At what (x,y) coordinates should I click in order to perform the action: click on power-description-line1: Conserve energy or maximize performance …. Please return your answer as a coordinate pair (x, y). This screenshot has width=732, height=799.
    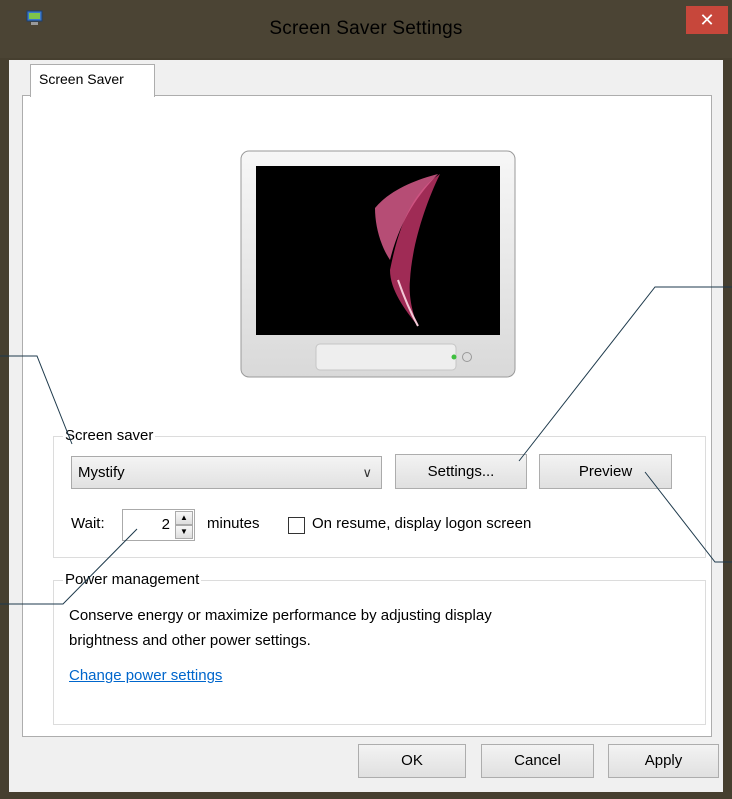
    Looking at the image, I should click on (280, 615).